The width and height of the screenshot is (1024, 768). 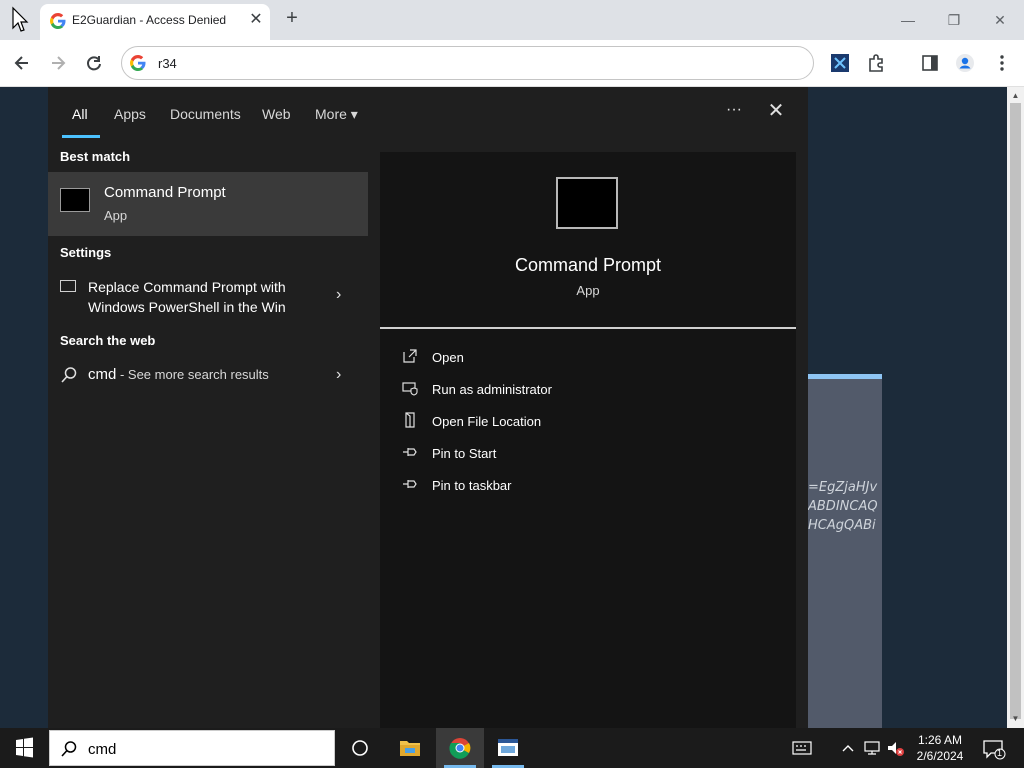 What do you see at coordinates (876, 63) in the screenshot?
I see `puzzle-icon` at bounding box center [876, 63].